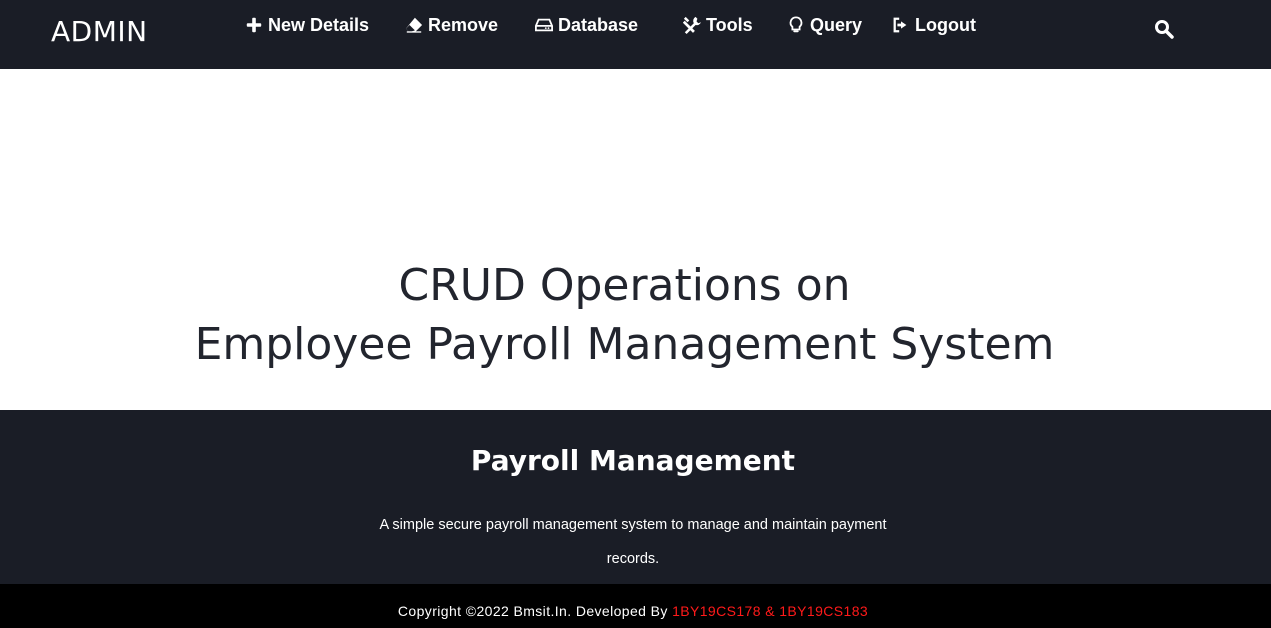 This screenshot has width=1271, height=628. What do you see at coordinates (544, 25) in the screenshot?
I see `hard-drive-icon` at bounding box center [544, 25].